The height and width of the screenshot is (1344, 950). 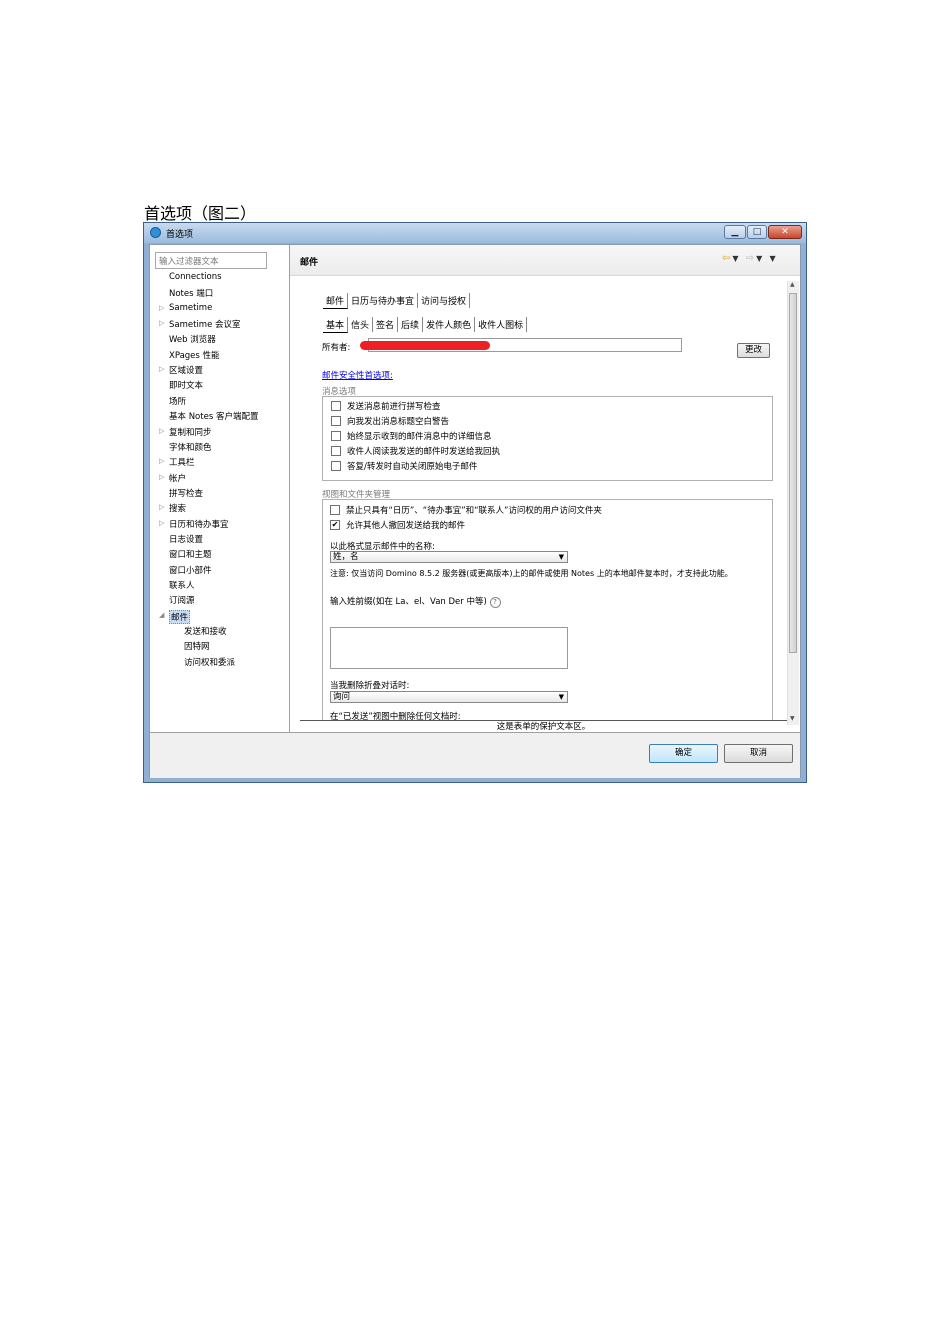 I want to click on tab-letterhead: 信头, so click(x=361, y=324).